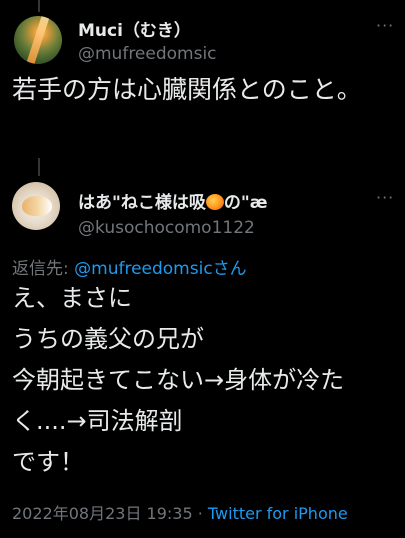 This screenshot has width=405, height=538. I want to click on timestamp: 2022年08月23日 19:35, so click(102, 513).